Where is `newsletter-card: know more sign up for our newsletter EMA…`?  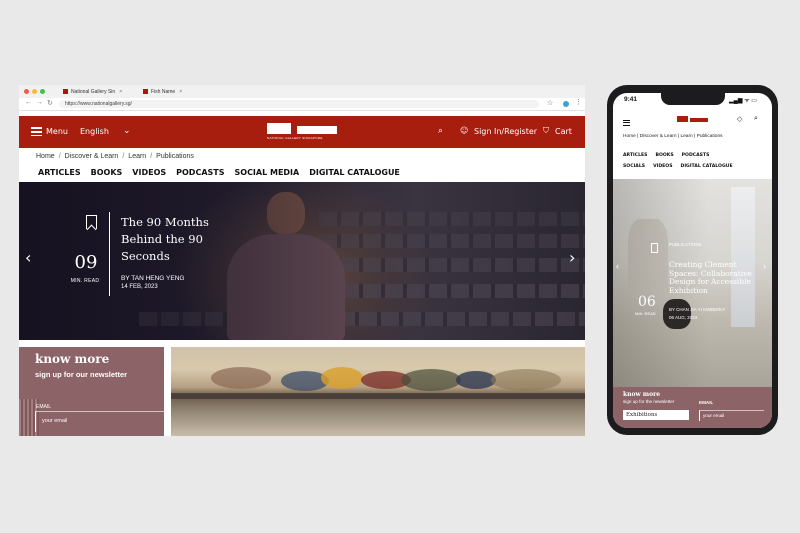
newsletter-card: know more sign up for our newsletter EMA… is located at coordinates (91, 391).